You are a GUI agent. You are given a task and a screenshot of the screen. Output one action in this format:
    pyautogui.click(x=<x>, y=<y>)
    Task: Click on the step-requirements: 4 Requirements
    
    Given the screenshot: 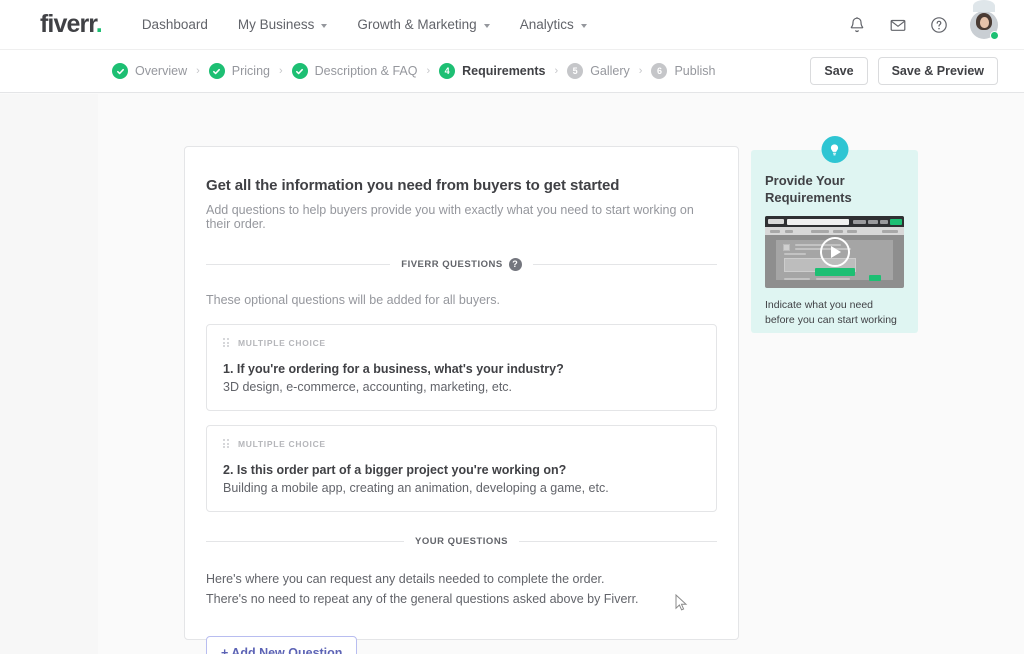 What is the action you would take?
    pyautogui.click(x=492, y=71)
    